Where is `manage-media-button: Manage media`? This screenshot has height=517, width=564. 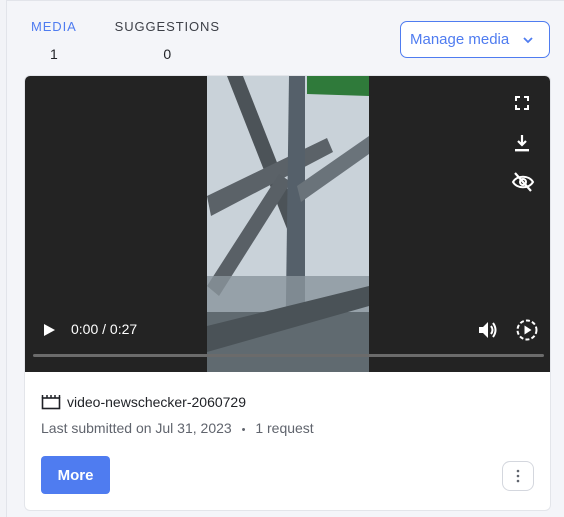
manage-media-button: Manage media is located at coordinates (475, 39).